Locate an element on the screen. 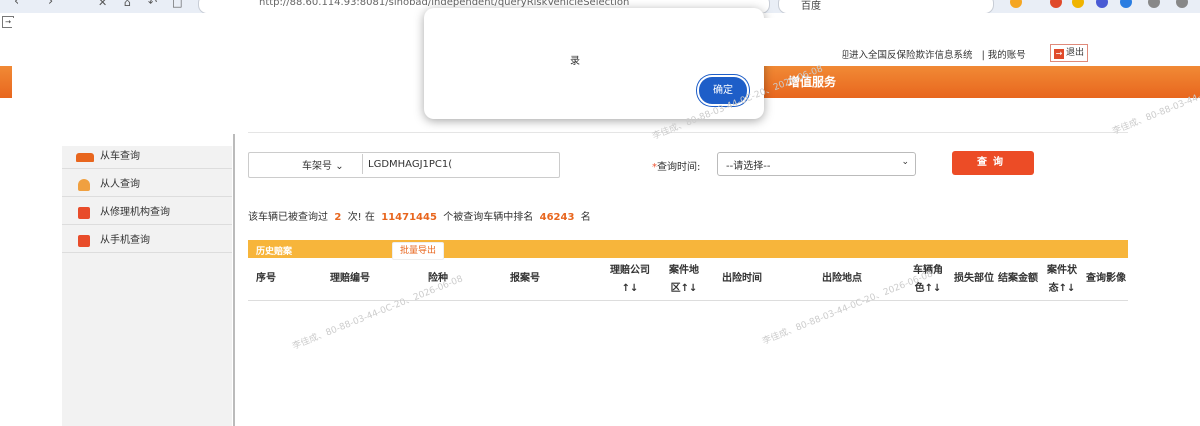  home-icon: ⌂ is located at coordinates (127, 4).